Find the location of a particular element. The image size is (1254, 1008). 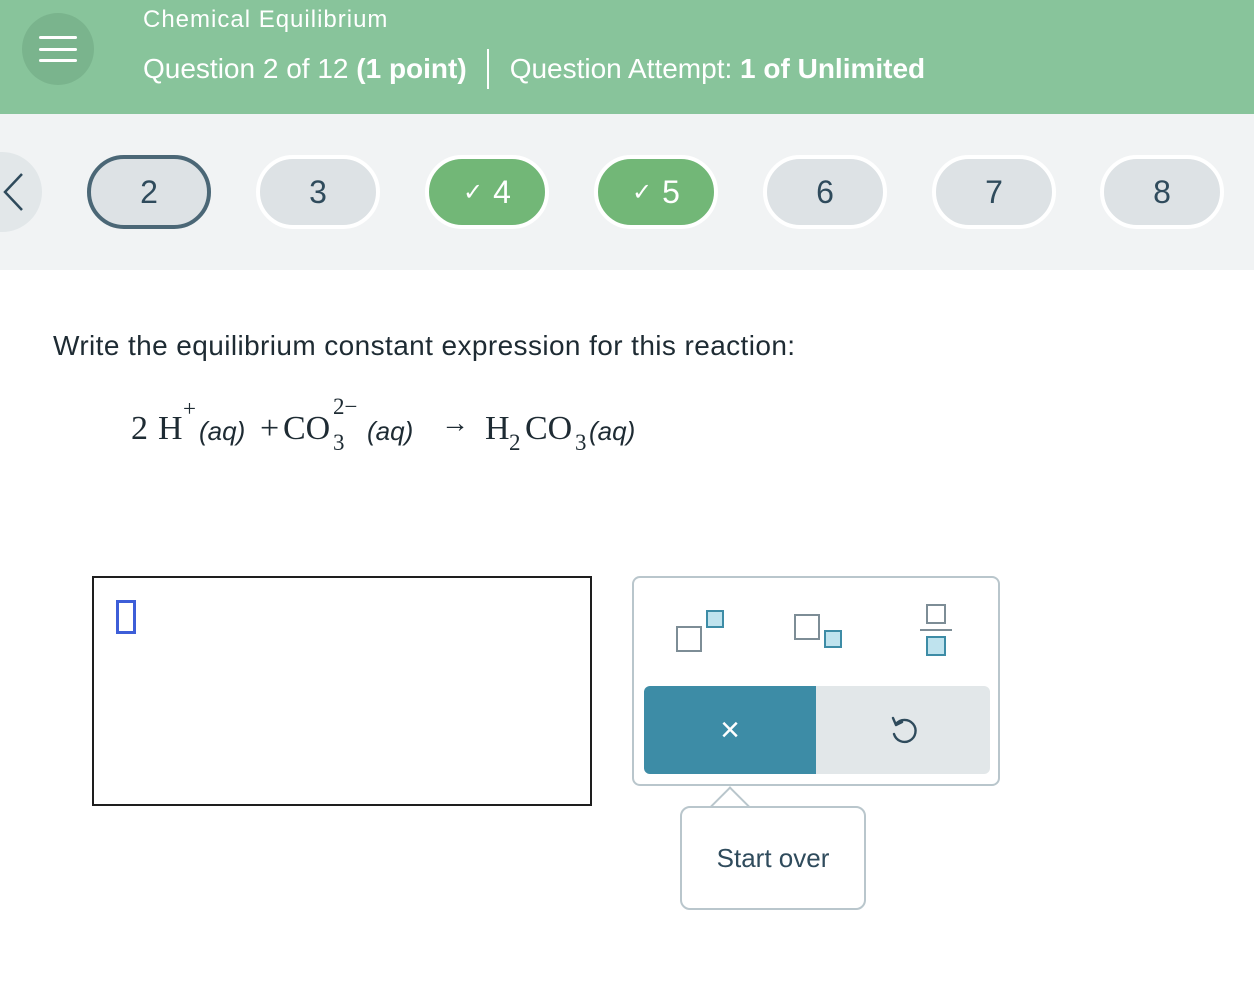

input-placeholder-box is located at coordinates (126, 617).